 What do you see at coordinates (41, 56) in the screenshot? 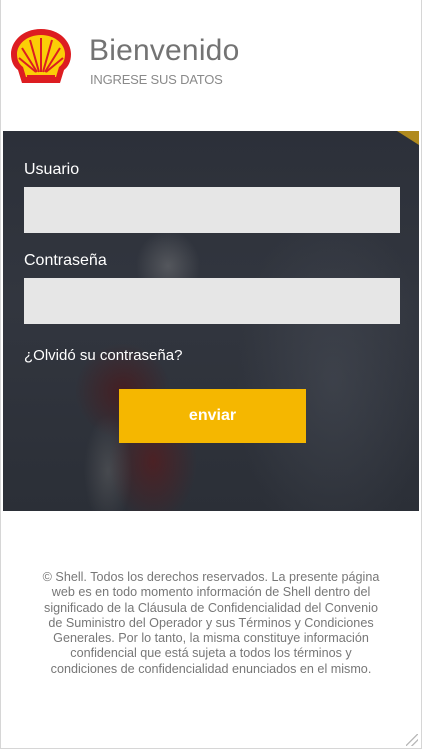
I see `shell-logo-icon` at bounding box center [41, 56].